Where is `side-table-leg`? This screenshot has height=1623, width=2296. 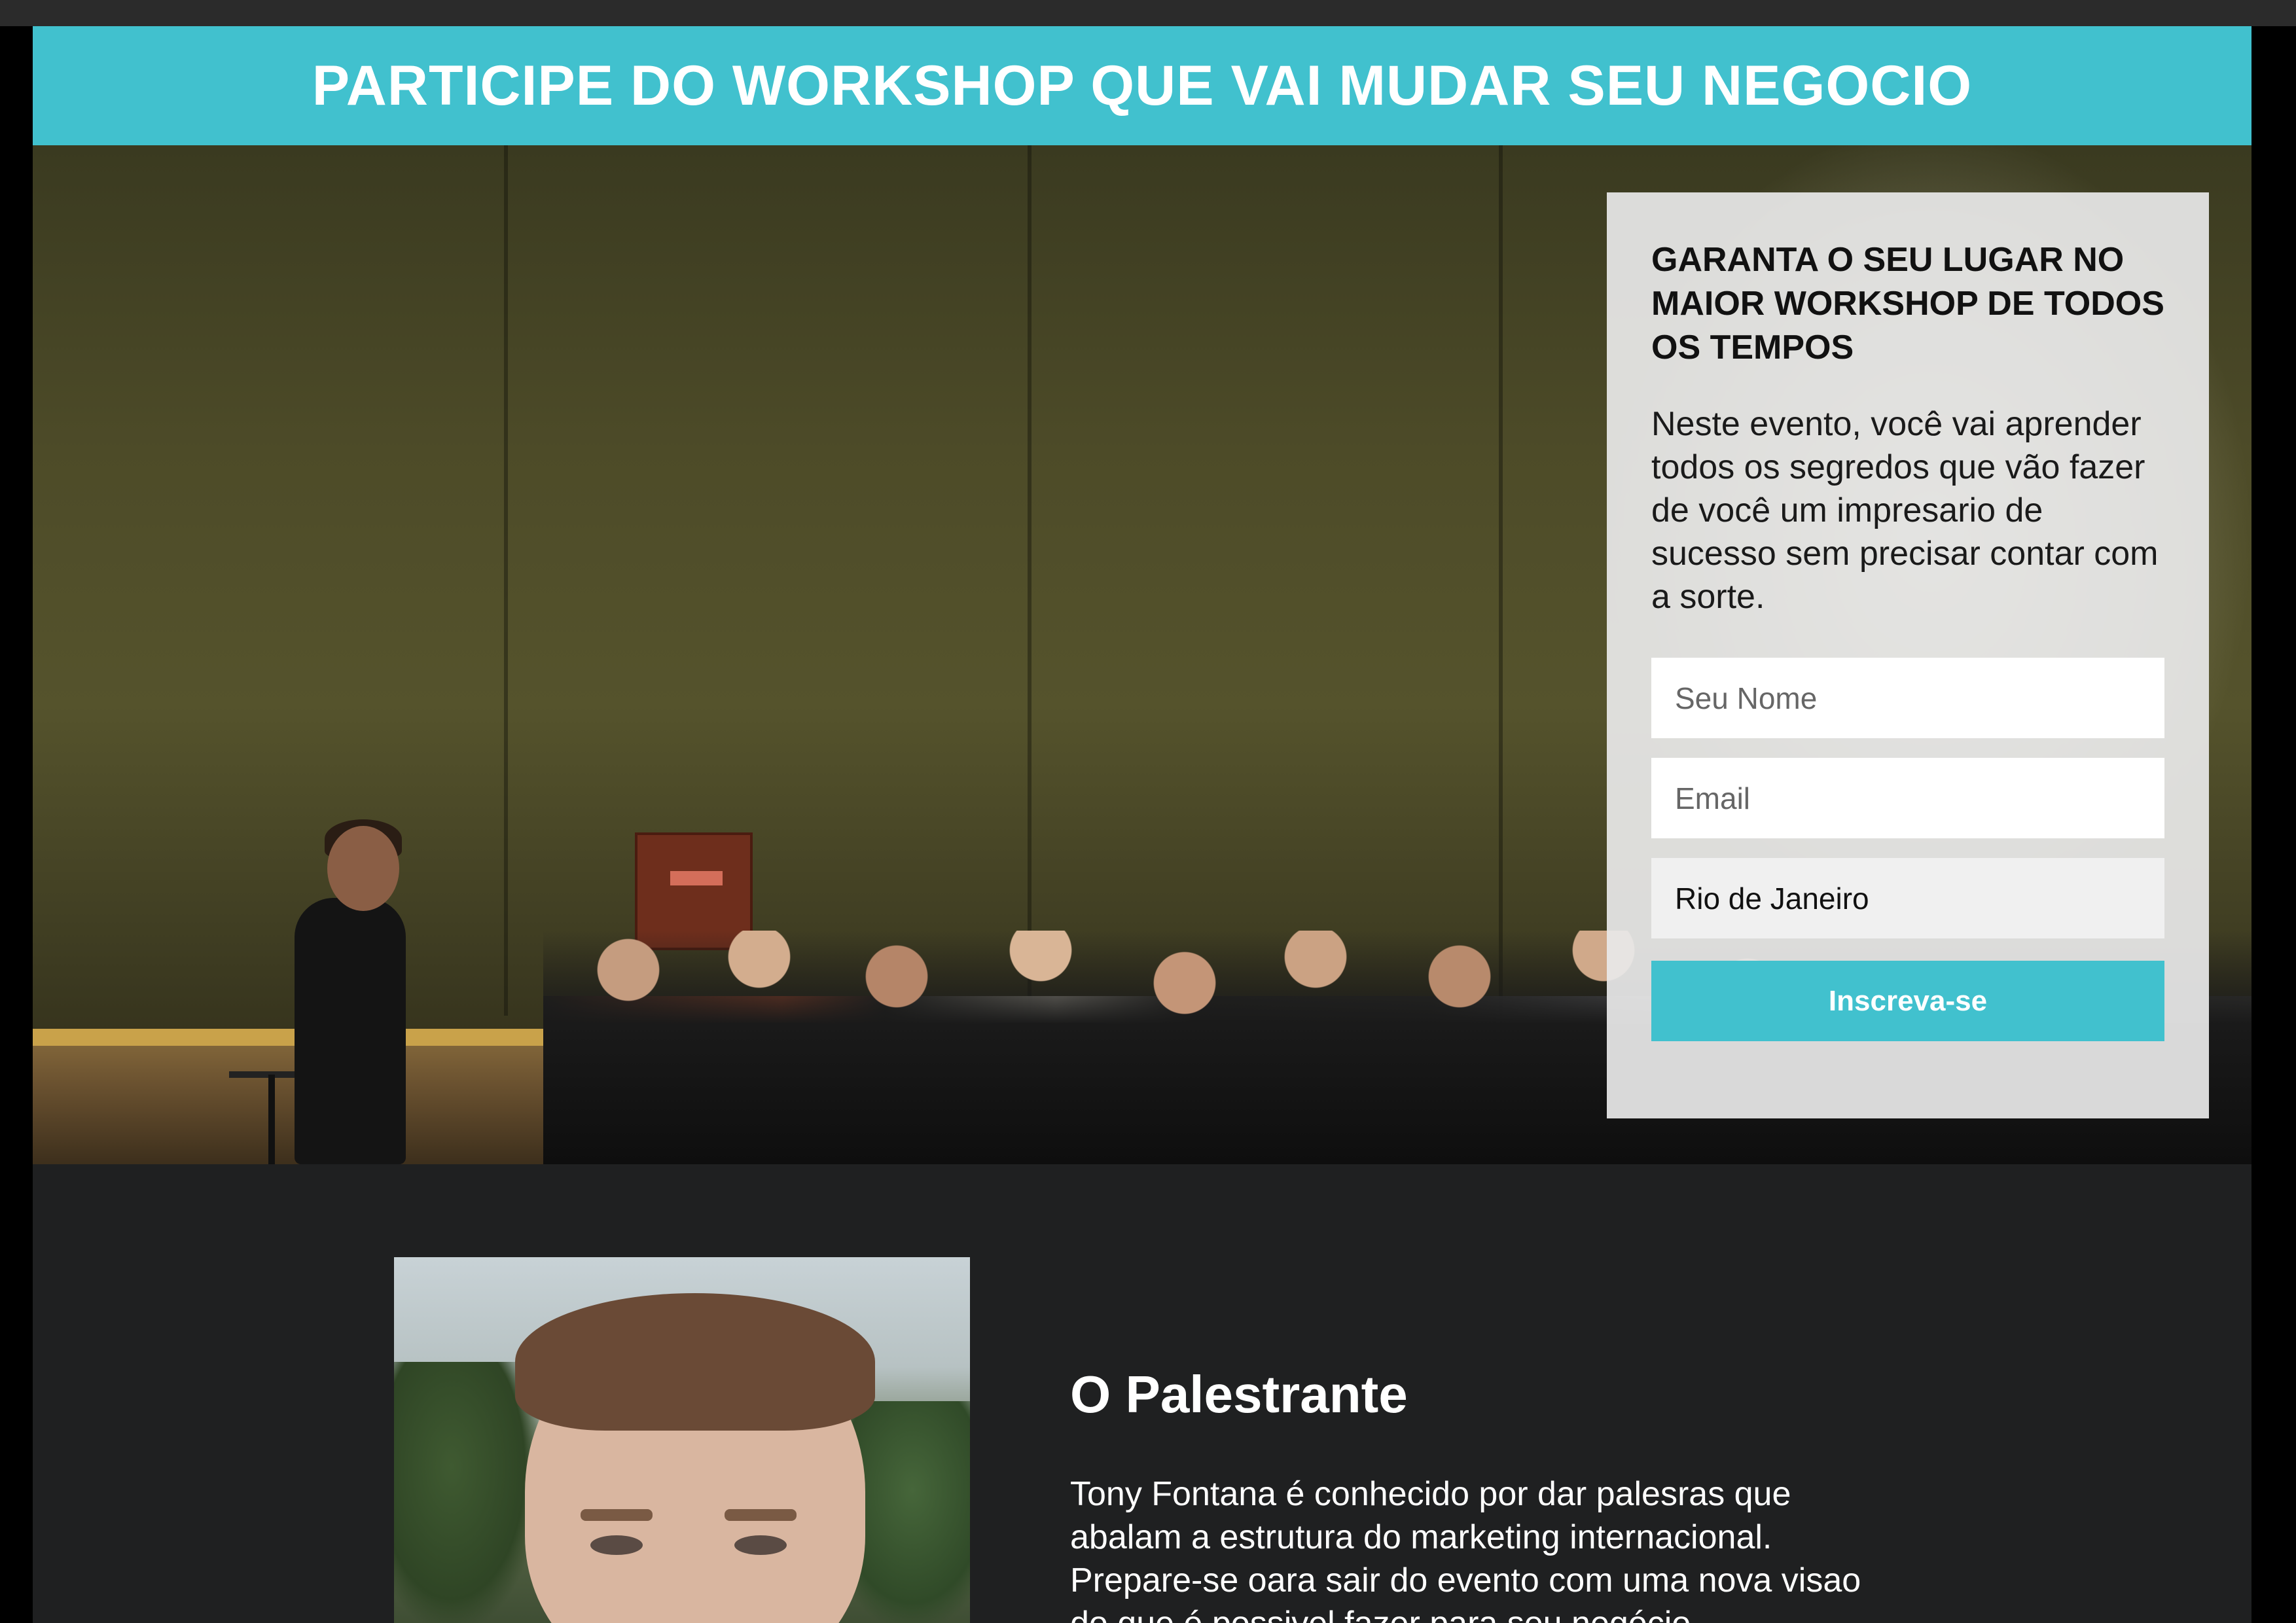
side-table-leg is located at coordinates (271, 1119).